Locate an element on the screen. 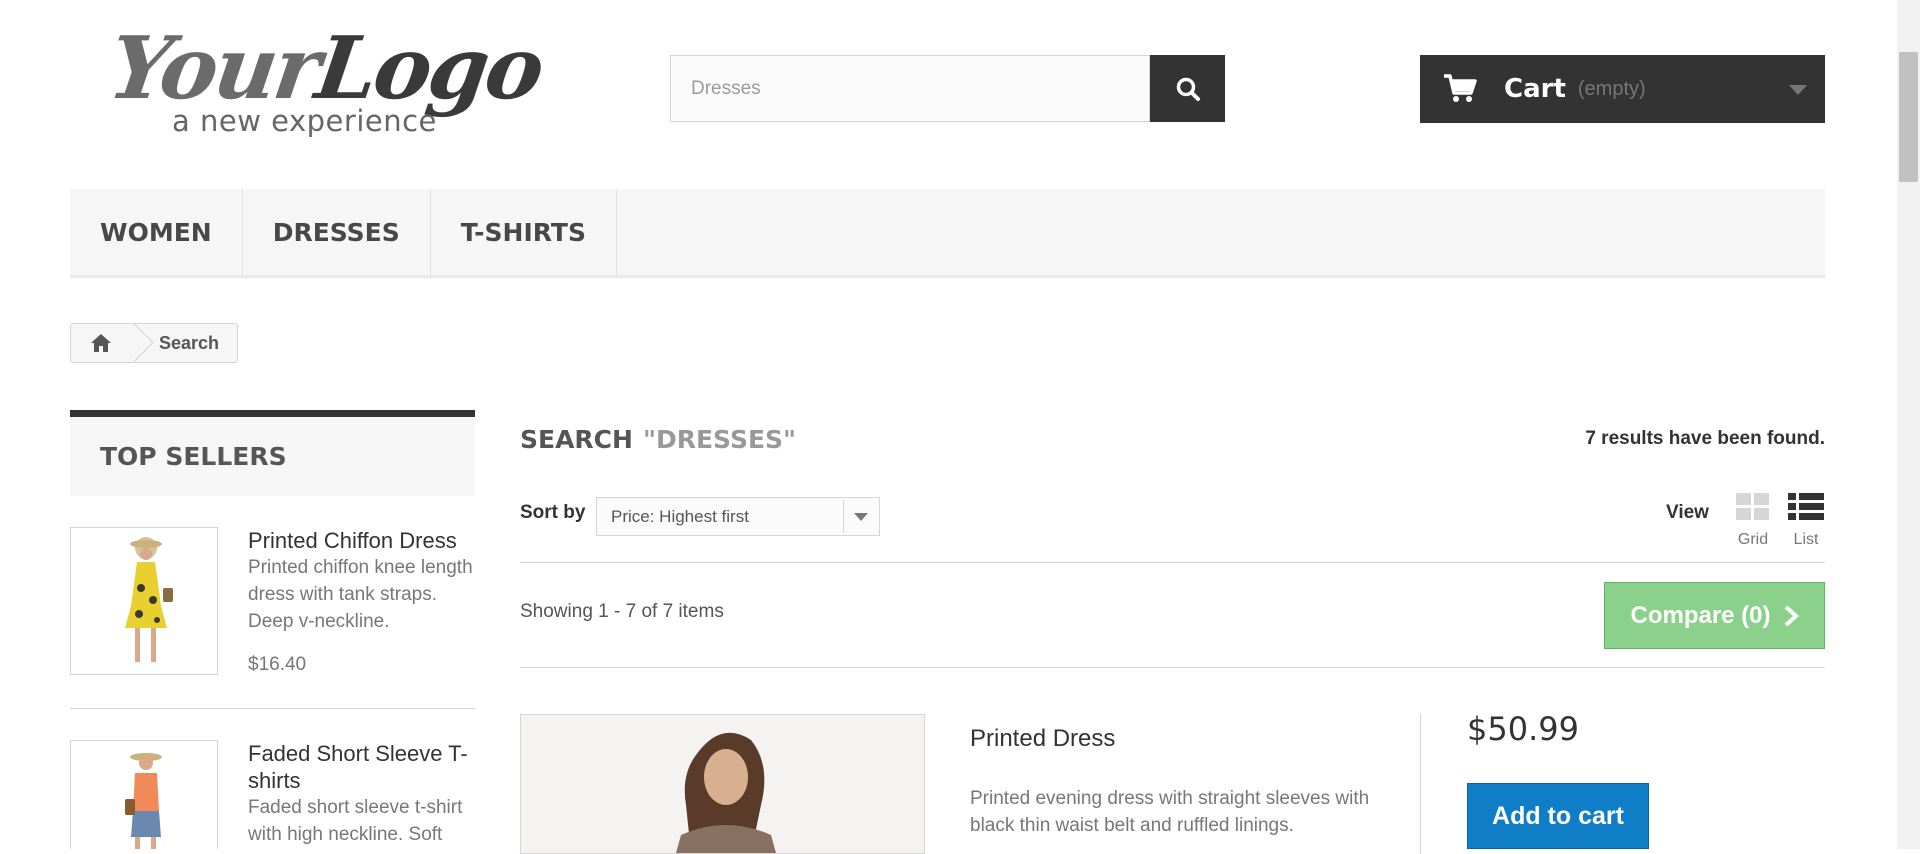 Image resolution: width=1920 pixels, height=854 pixels. home-icon is located at coordinates (101, 343).